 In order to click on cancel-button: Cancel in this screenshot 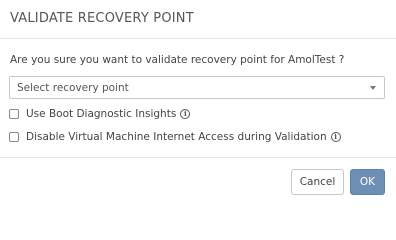, I will do `click(317, 182)`.